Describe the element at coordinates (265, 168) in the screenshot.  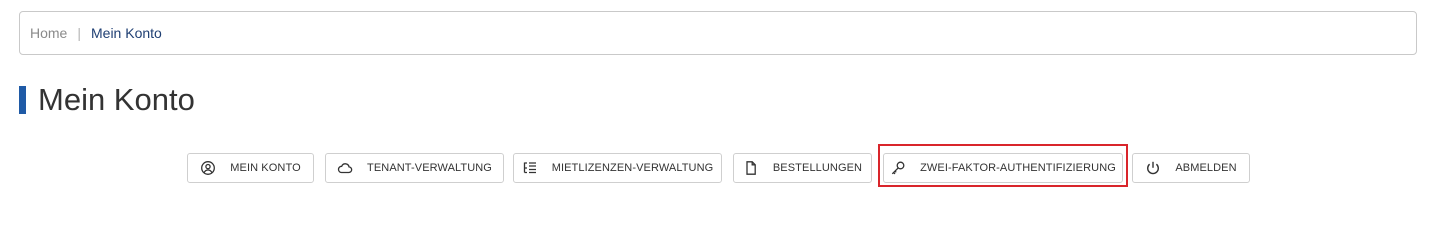
I see `tab-label: MEIN KONTO` at that location.